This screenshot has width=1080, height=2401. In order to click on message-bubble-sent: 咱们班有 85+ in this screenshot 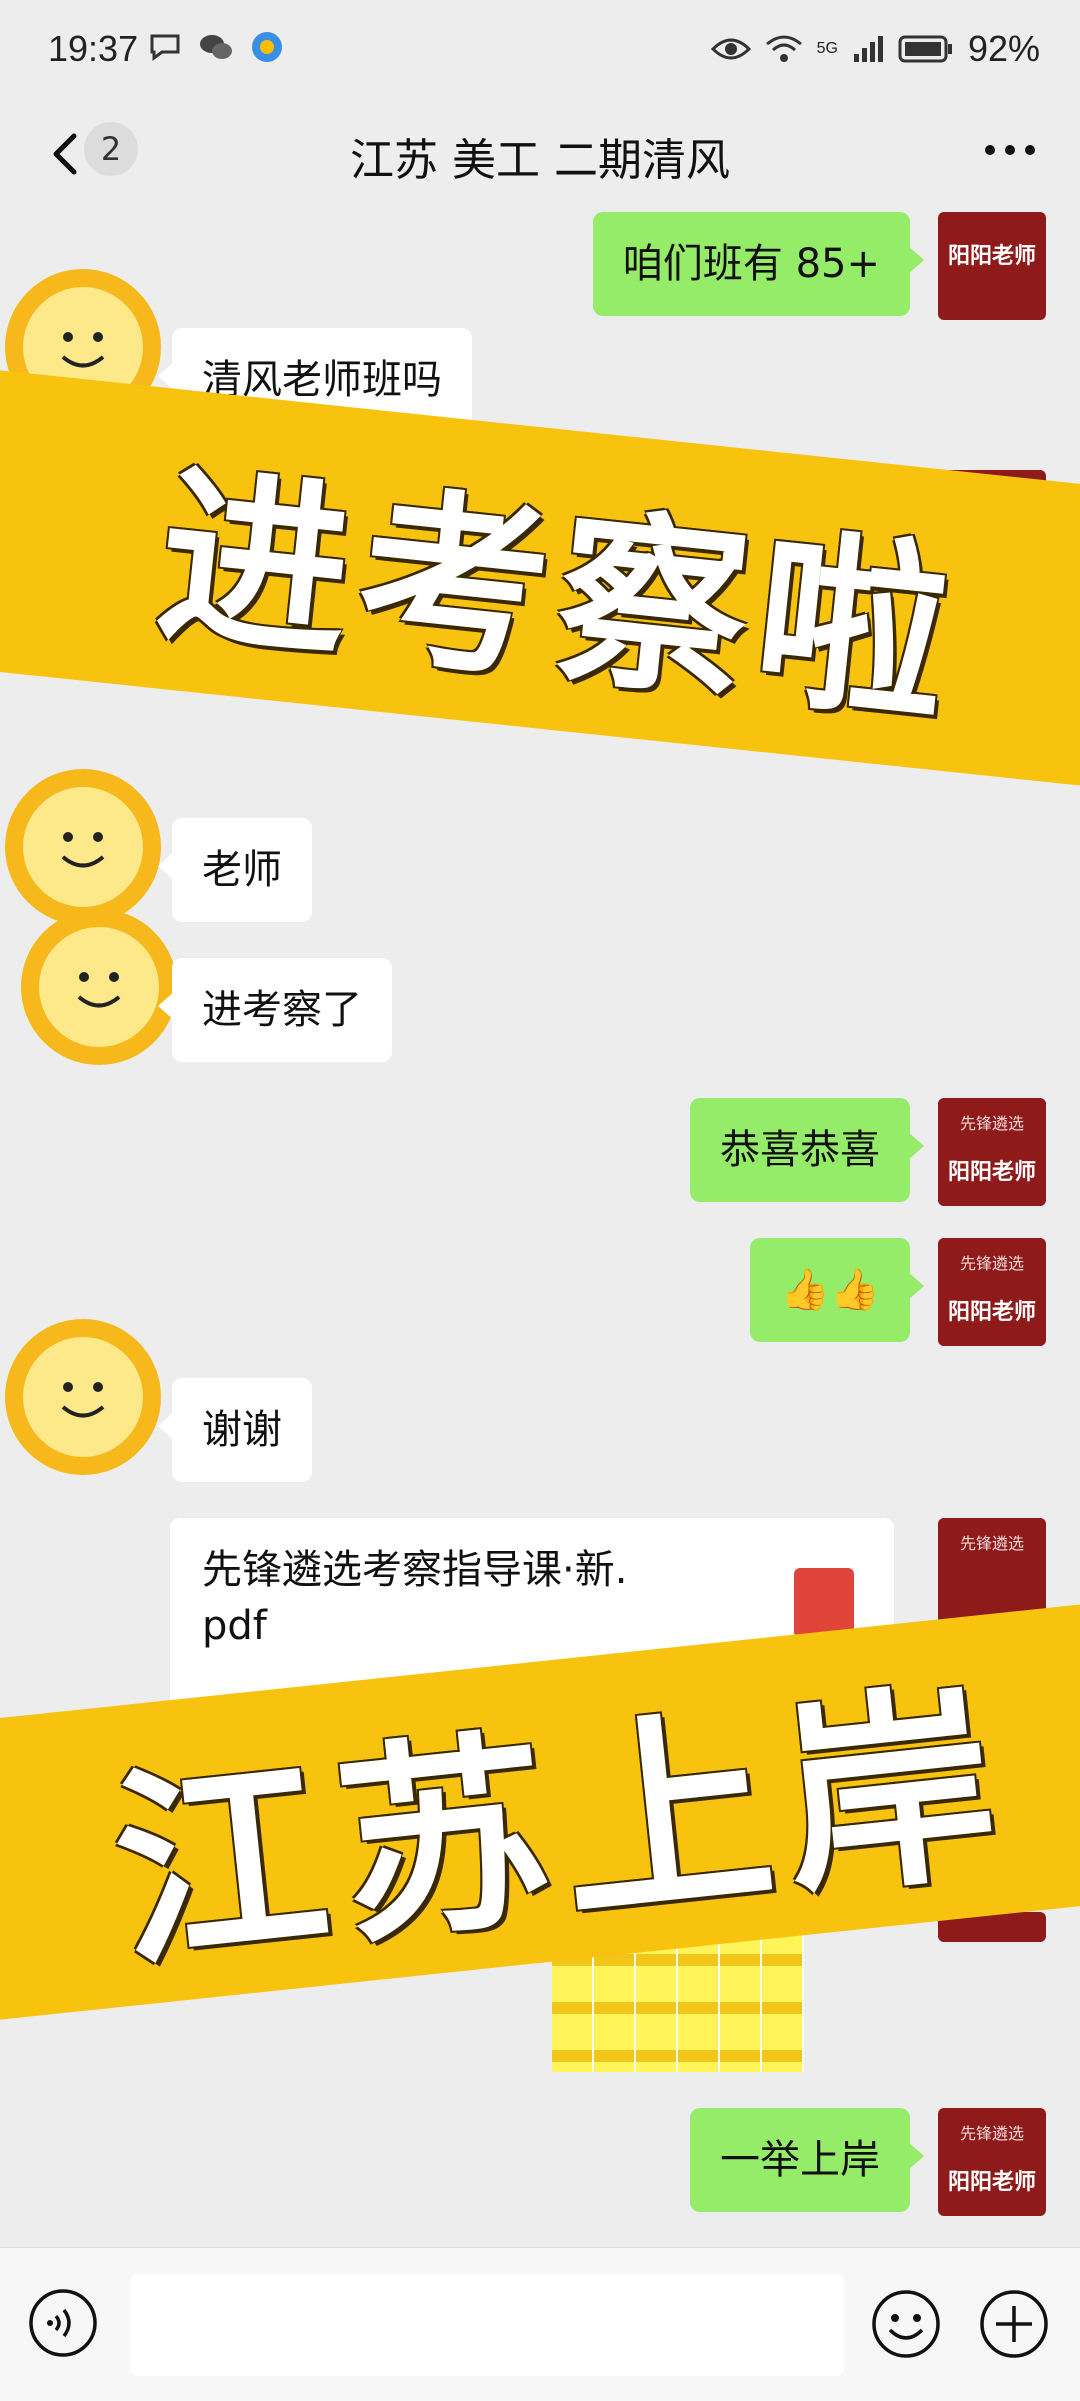, I will do `click(758, 264)`.